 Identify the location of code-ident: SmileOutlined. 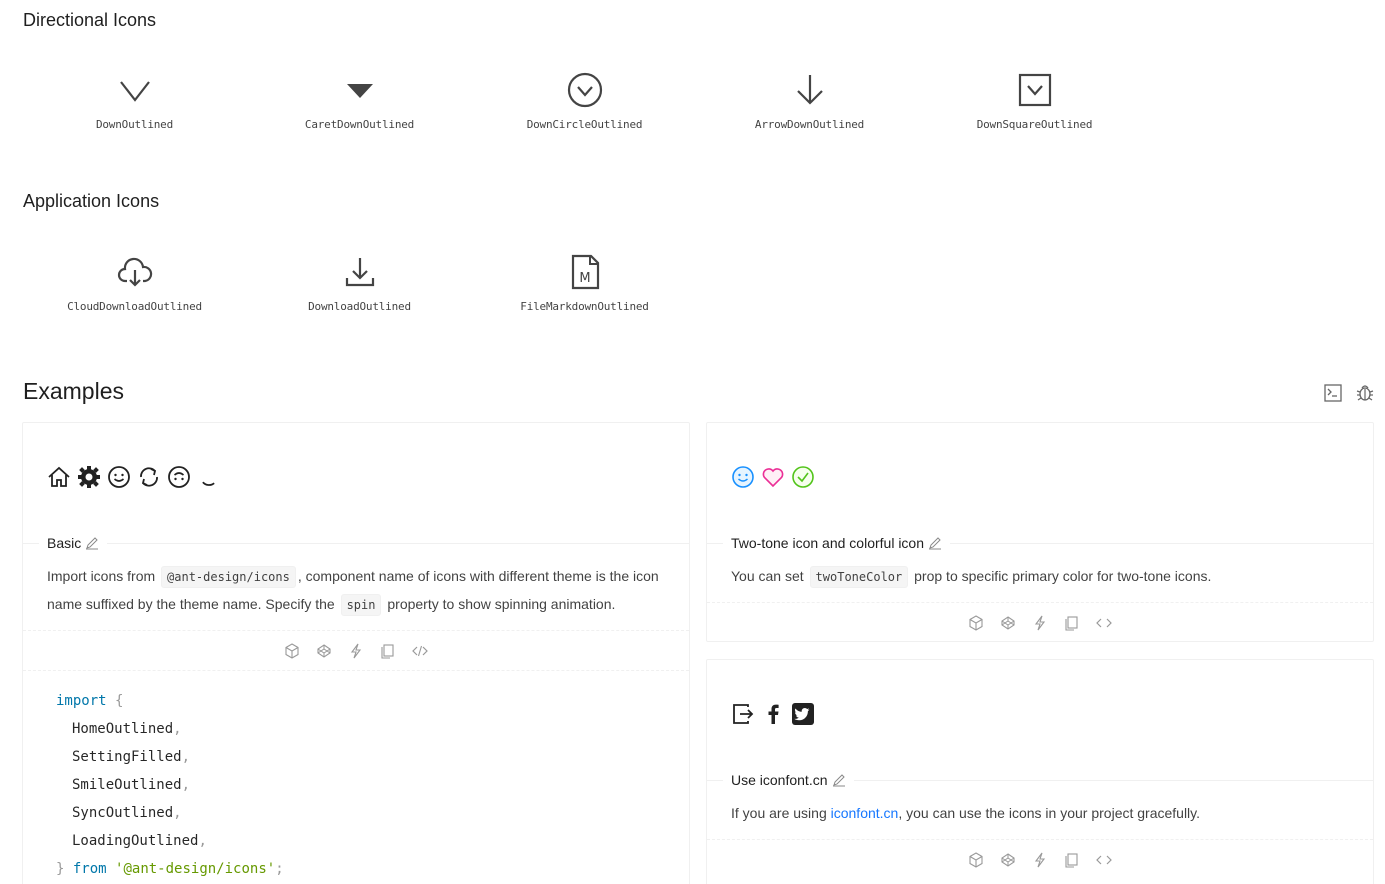
(127, 785).